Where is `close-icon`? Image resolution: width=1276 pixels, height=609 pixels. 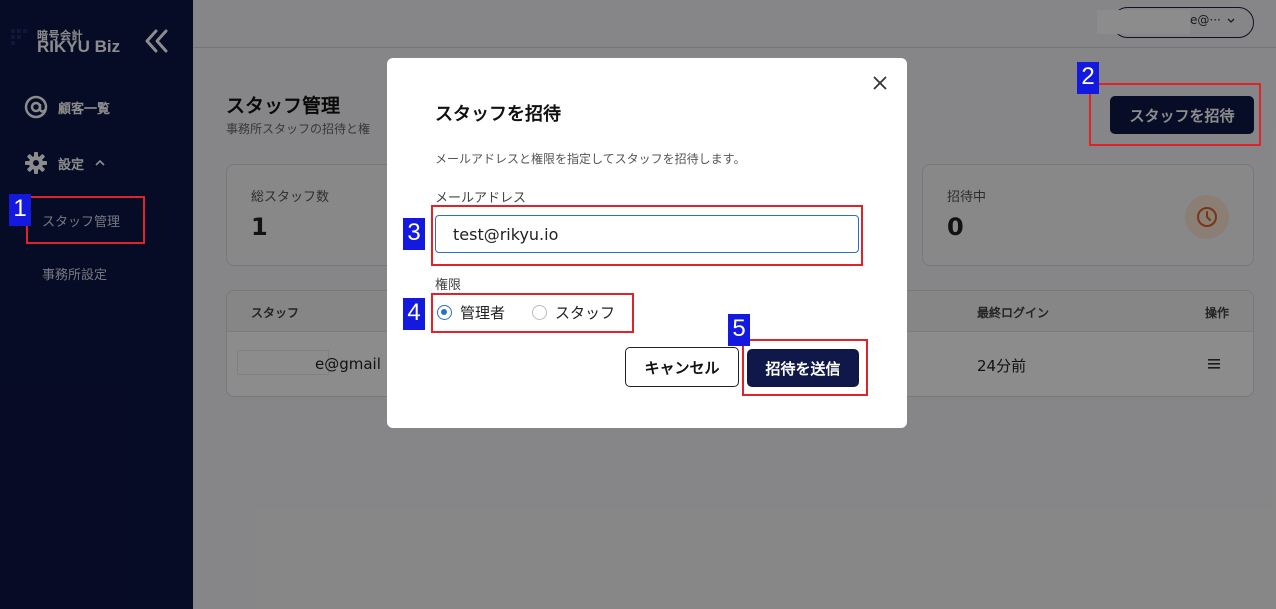 close-icon is located at coordinates (880, 83).